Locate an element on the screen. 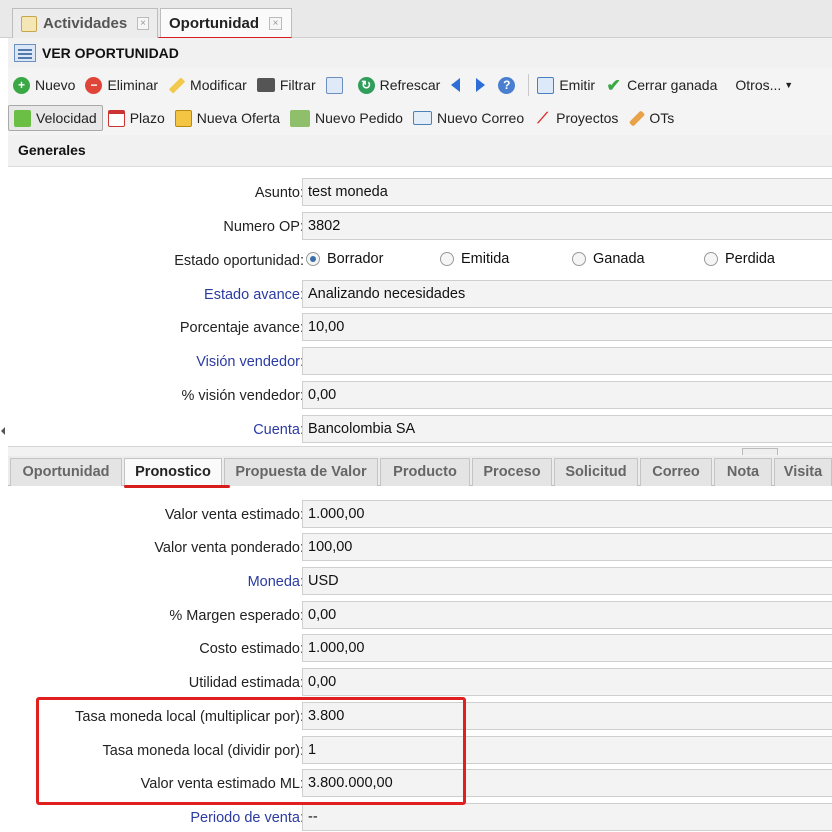  porcentaje-avance-field: 10,00 is located at coordinates (567, 327).